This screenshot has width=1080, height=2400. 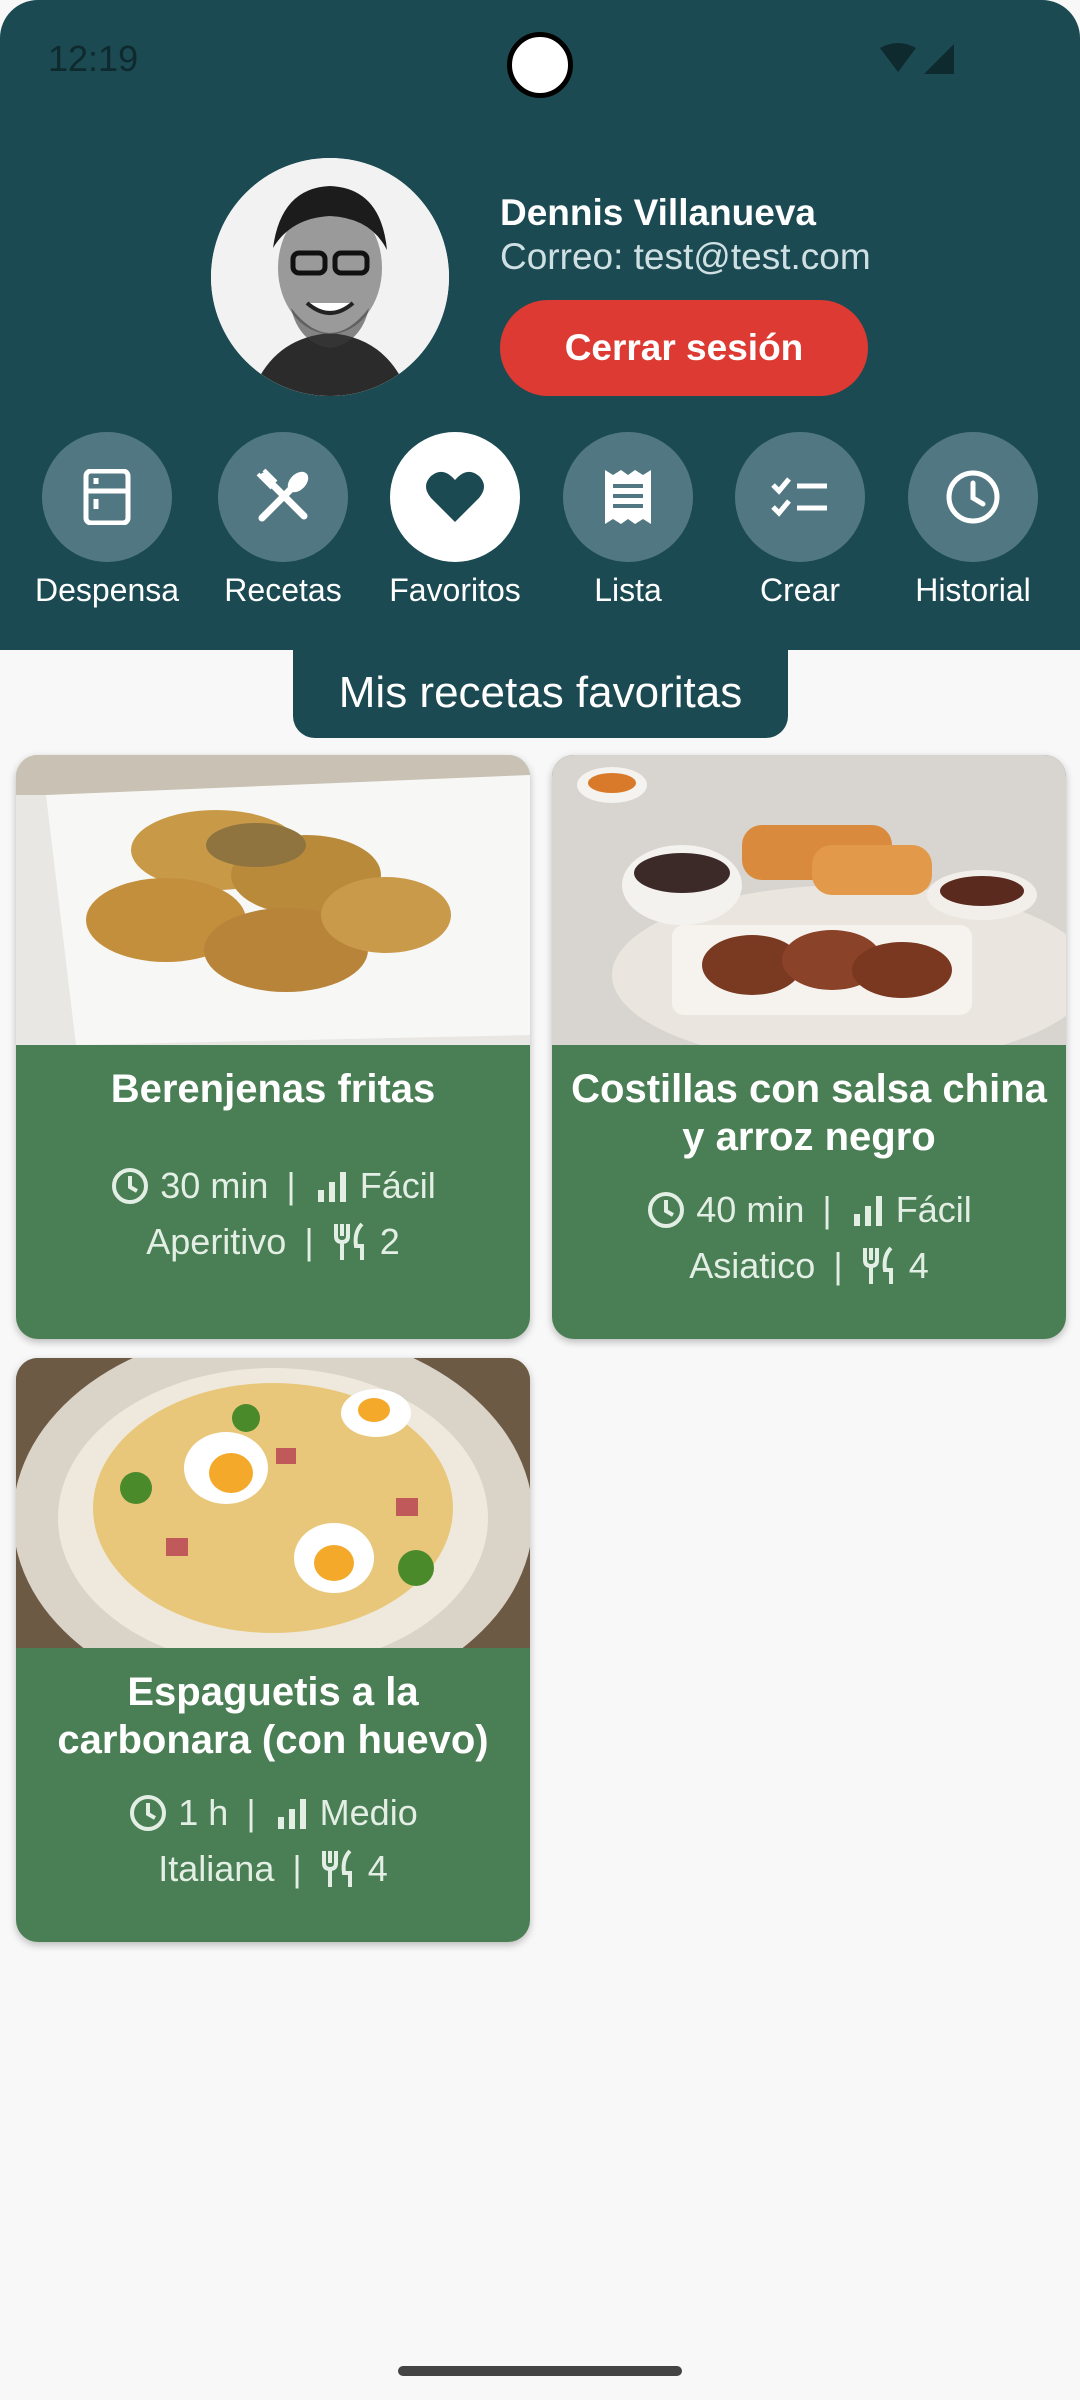 I want to click on nav-item-recetas: Recetas, so click(x=283, y=527).